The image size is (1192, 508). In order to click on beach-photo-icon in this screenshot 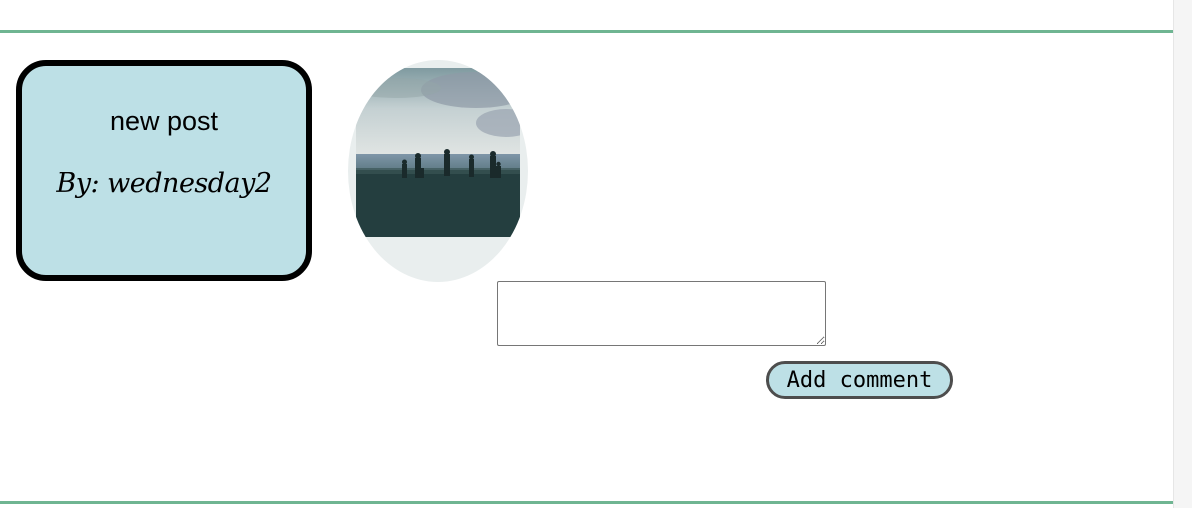, I will do `click(438, 152)`.